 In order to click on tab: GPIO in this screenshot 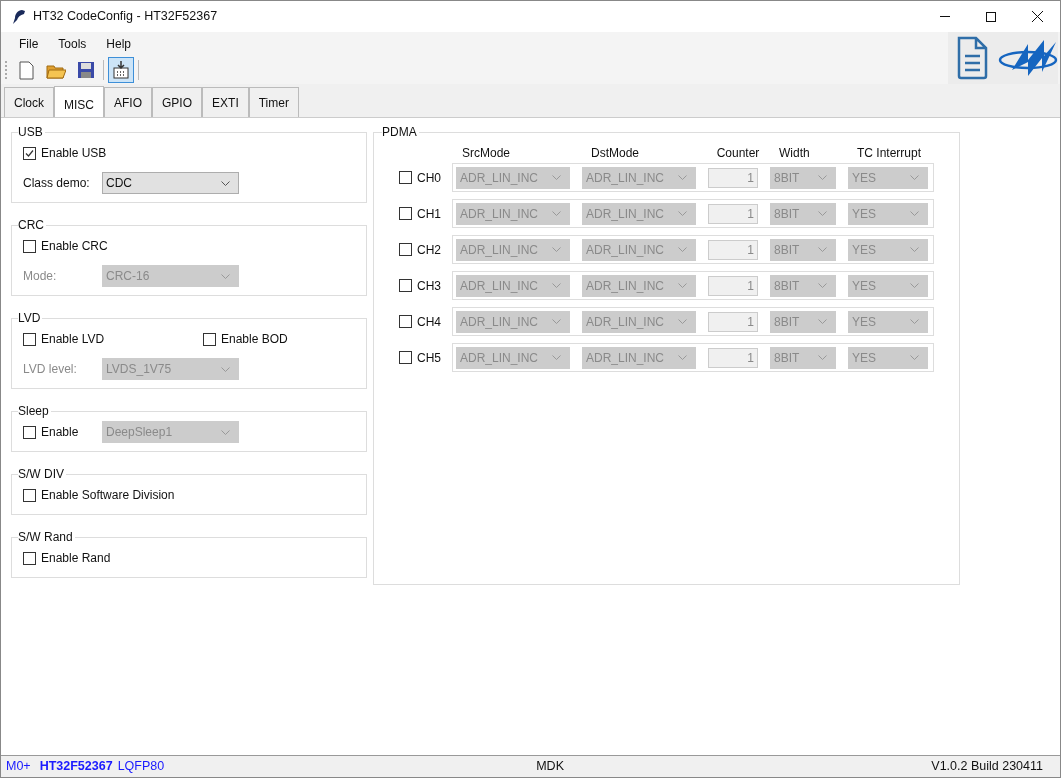, I will do `click(177, 102)`.